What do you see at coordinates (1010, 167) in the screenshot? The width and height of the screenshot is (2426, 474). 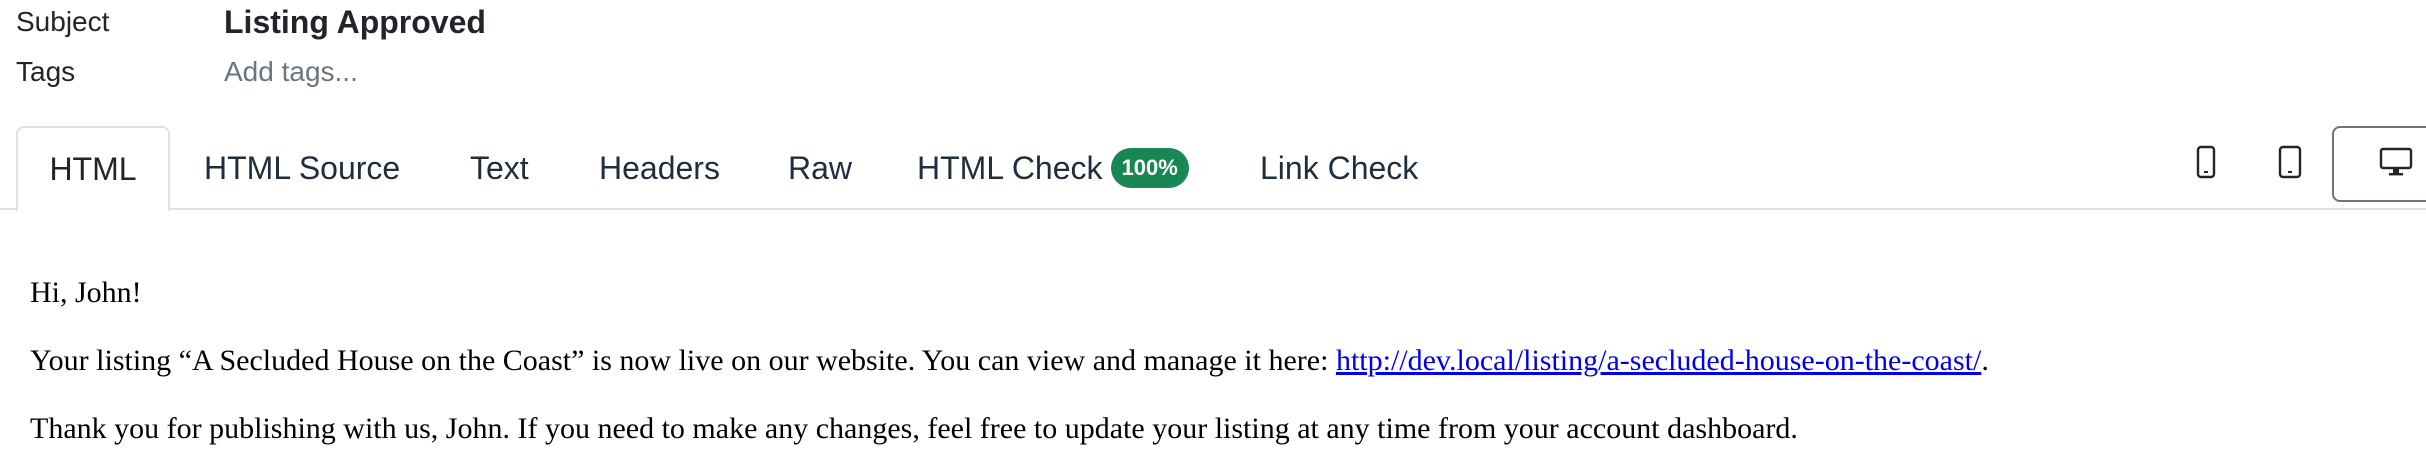 I see `tab-label: HTML Check` at bounding box center [1010, 167].